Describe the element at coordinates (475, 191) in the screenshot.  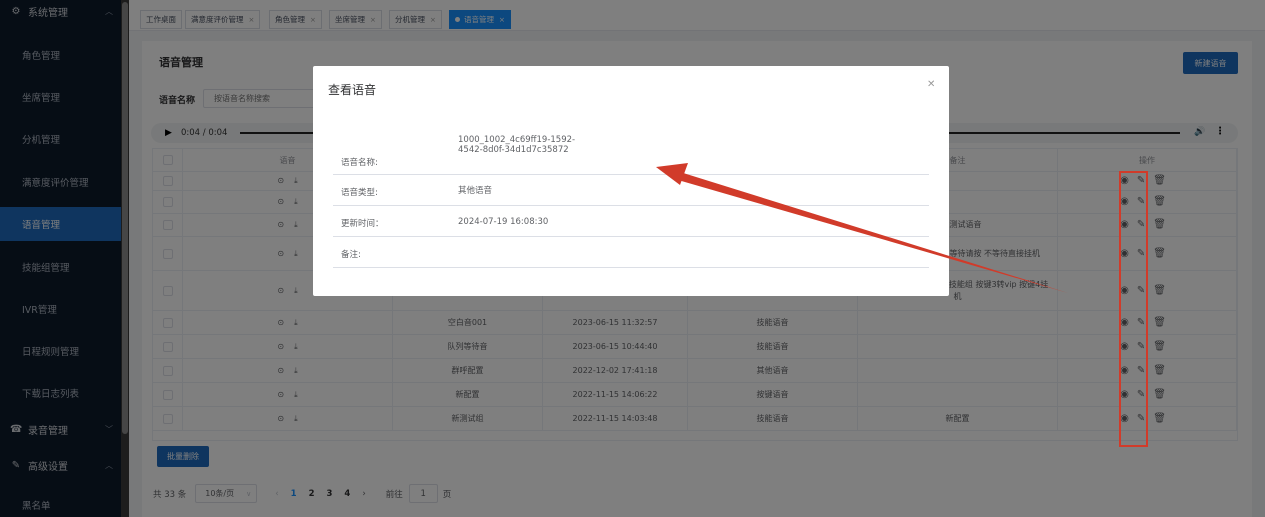
I see `field-value: 其他语音` at that location.